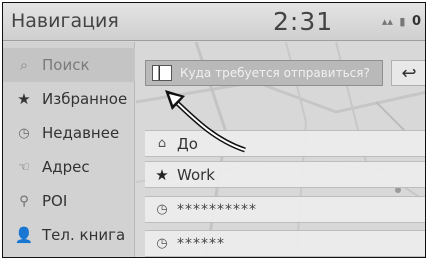 Image resolution: width=428 pixels, height=260 pixels. What do you see at coordinates (81, 133) in the screenshot?
I see `sidebar-item-label: Недавнее` at bounding box center [81, 133].